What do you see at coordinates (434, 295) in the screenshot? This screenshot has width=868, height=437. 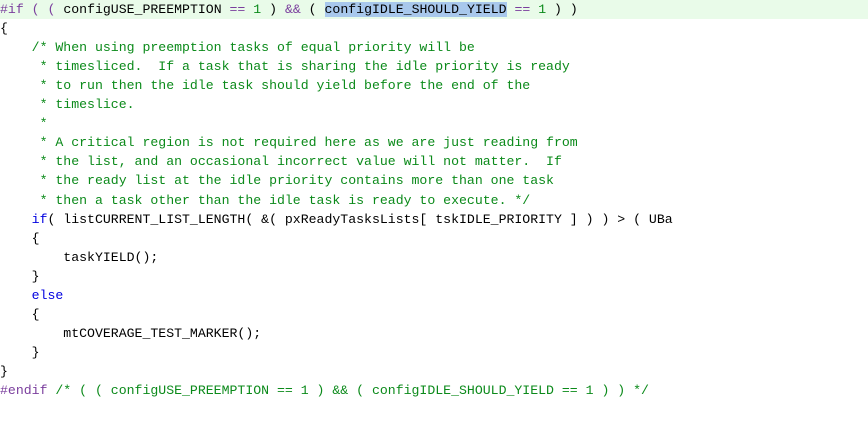 I see `code-line: else` at bounding box center [434, 295].